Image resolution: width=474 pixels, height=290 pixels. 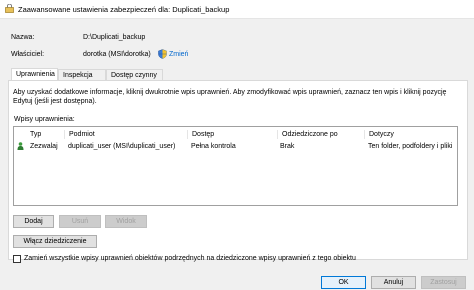 I want to click on row-principal: duplicati_user (MSI\duplicati_user), so click(x=122, y=146).